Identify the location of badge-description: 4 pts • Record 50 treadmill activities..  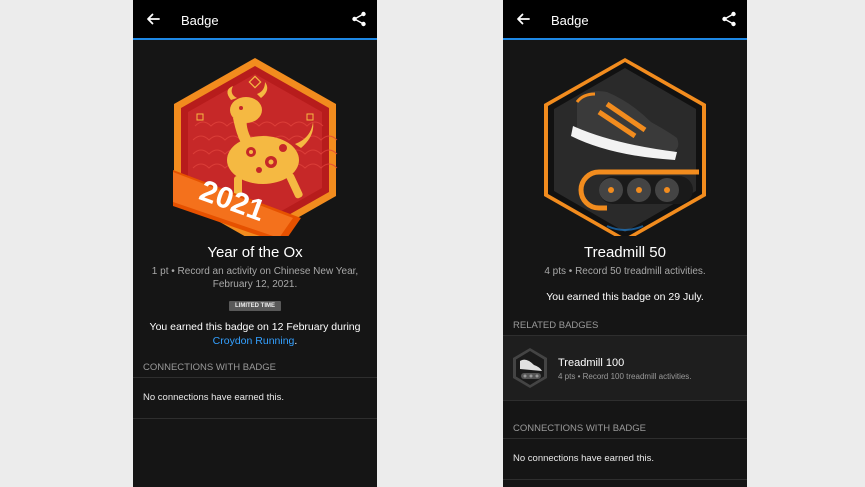
(625, 271).